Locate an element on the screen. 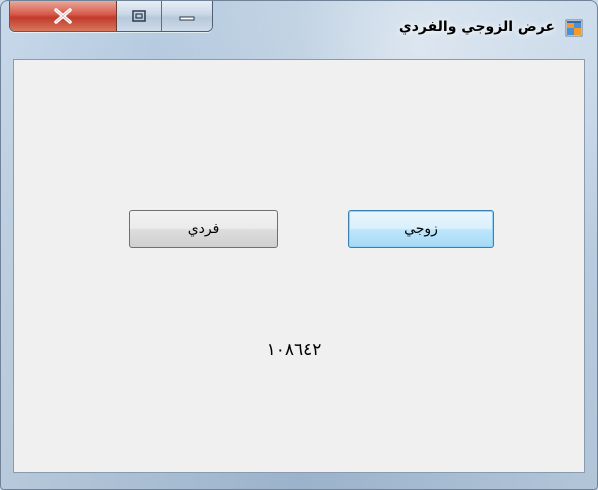 The image size is (598, 490). close-icon is located at coordinates (63, 16).